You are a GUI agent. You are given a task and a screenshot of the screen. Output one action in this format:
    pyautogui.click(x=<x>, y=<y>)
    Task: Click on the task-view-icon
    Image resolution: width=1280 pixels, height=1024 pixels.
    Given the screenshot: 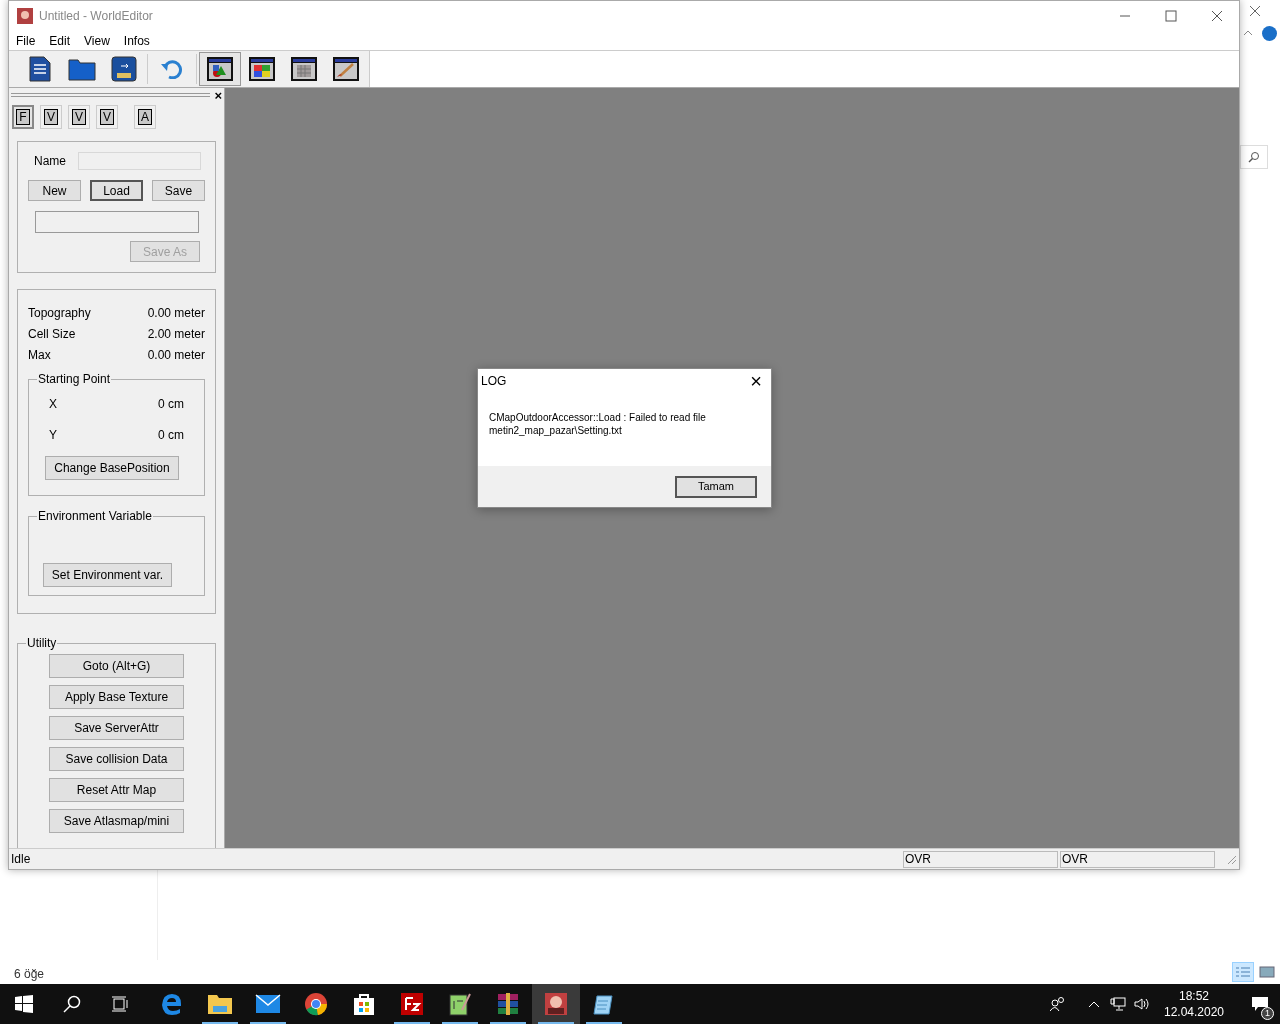 What is the action you would take?
    pyautogui.click(x=120, y=1004)
    